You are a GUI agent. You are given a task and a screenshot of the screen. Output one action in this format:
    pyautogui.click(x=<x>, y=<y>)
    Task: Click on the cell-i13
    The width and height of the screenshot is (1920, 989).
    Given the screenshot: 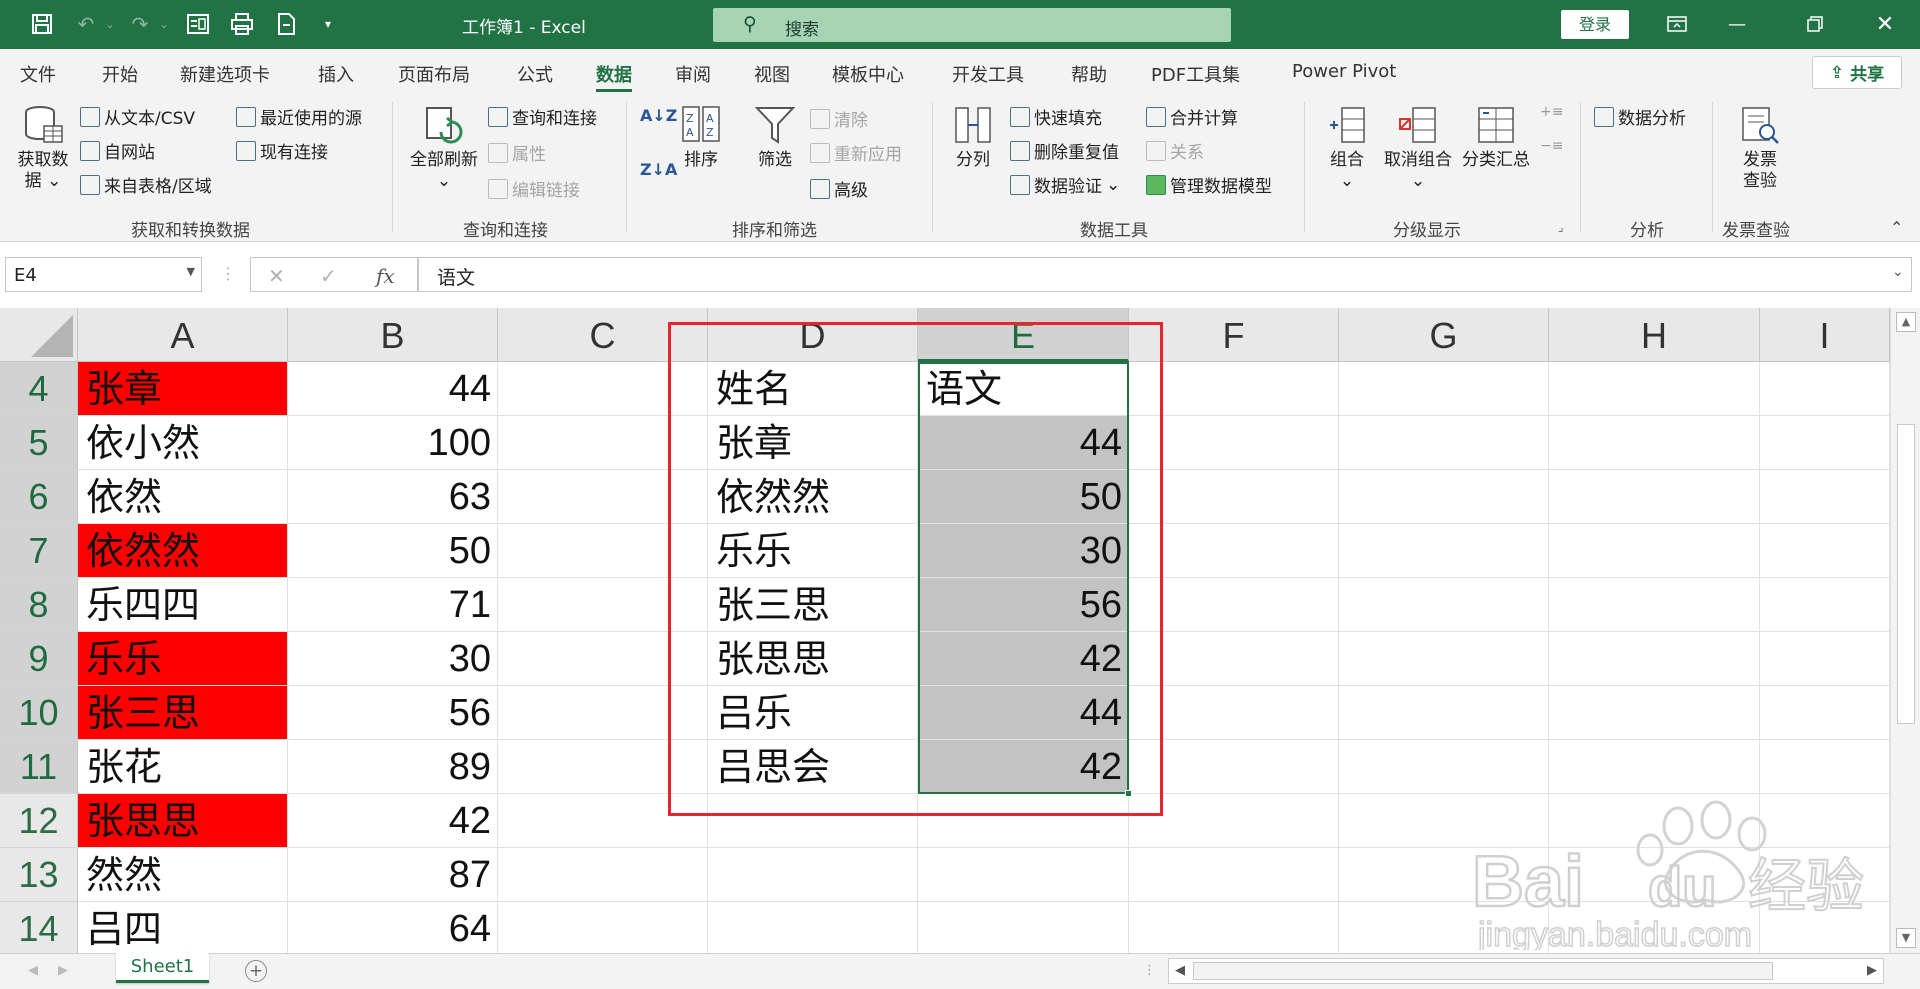 What is the action you would take?
    pyautogui.click(x=1825, y=875)
    